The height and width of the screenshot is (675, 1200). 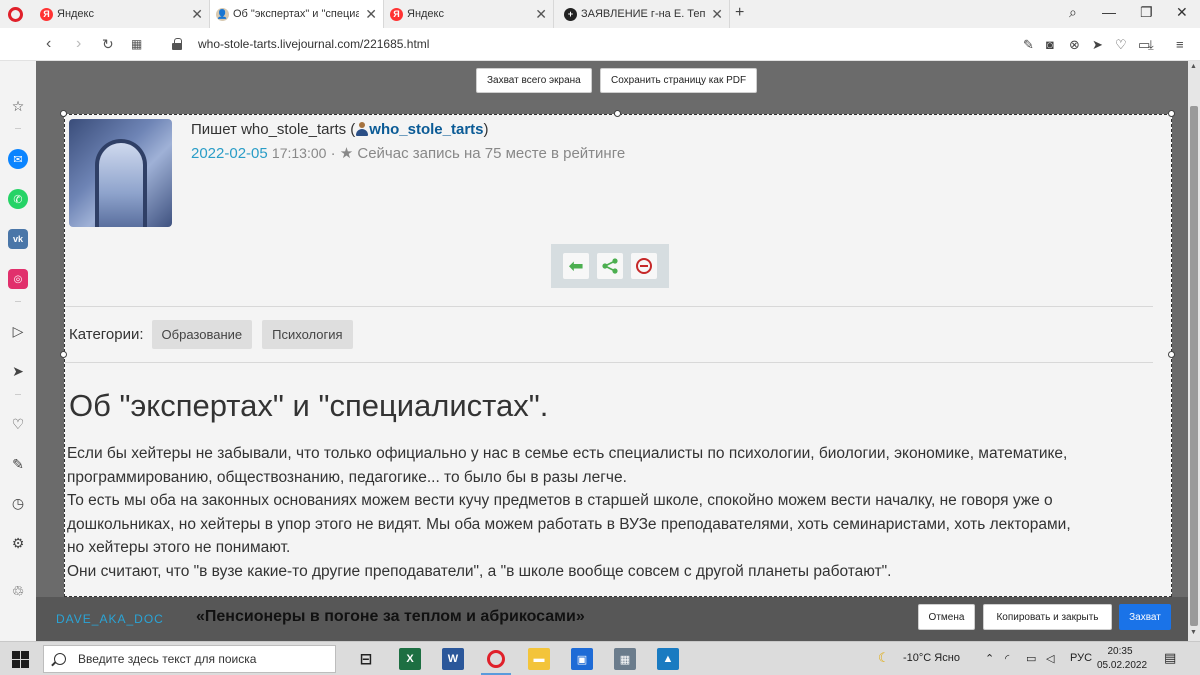 I want to click on file-explorer-icon: ▬, so click(x=539, y=659).